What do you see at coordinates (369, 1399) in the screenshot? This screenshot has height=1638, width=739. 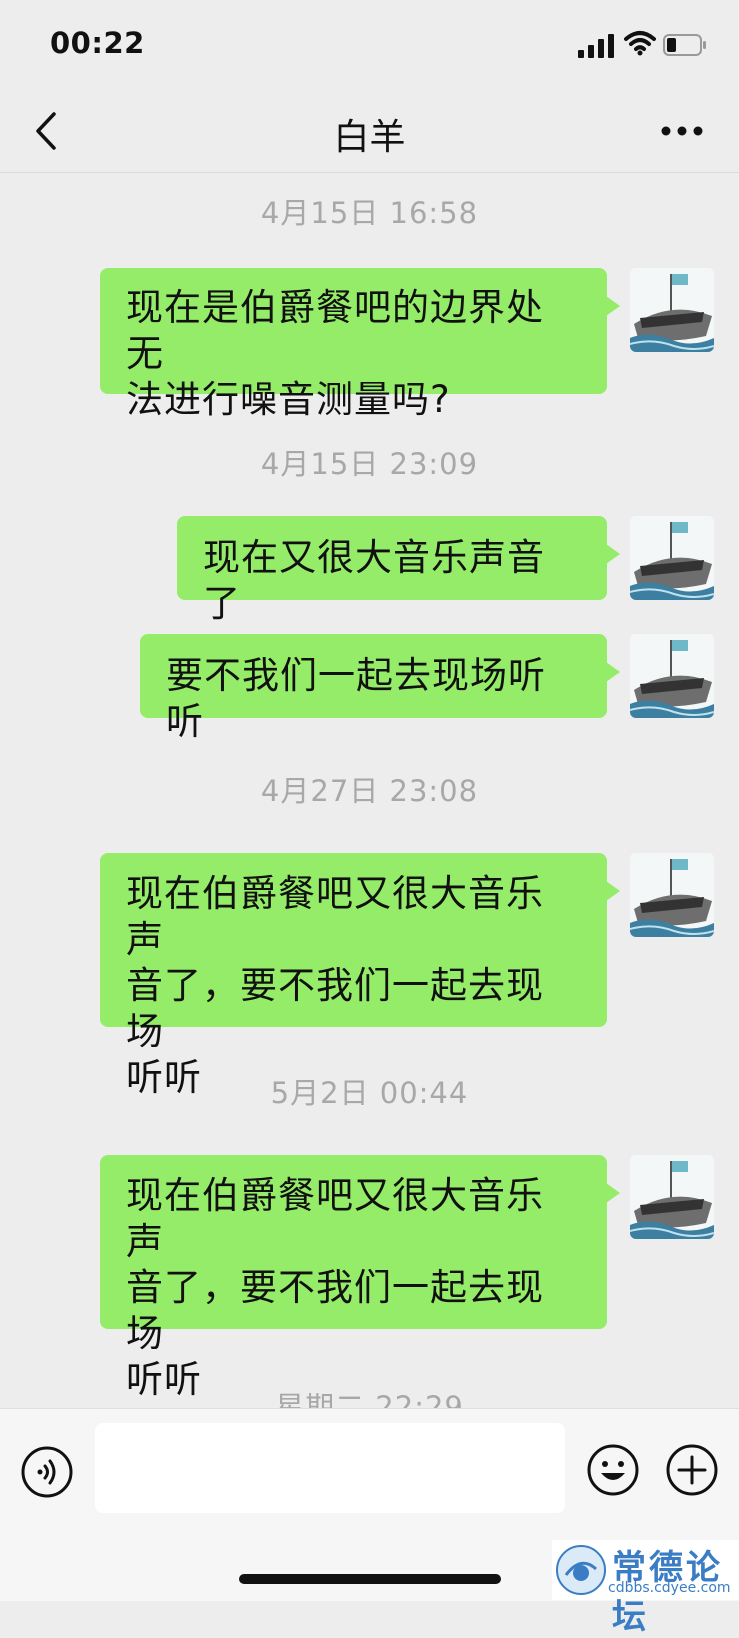 I see `timestamp: 星期二 22:29` at bounding box center [369, 1399].